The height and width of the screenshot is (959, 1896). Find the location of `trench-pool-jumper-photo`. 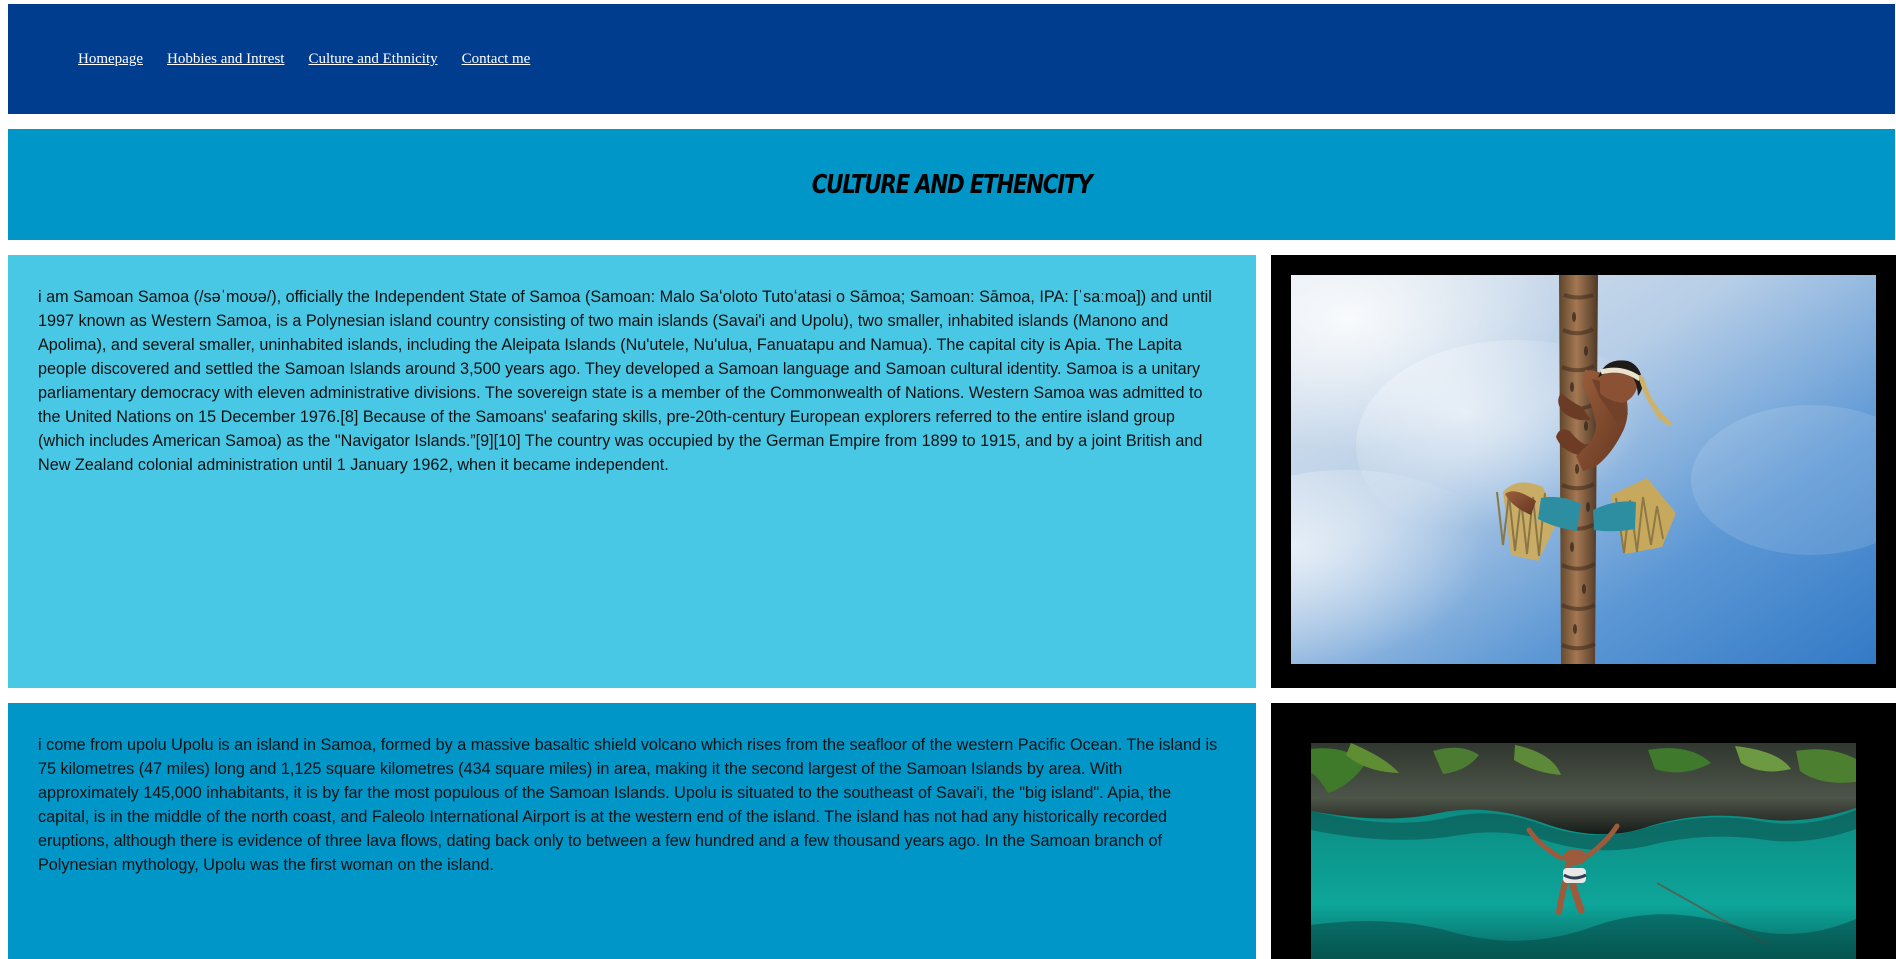

trench-pool-jumper-photo is located at coordinates (1583, 851).